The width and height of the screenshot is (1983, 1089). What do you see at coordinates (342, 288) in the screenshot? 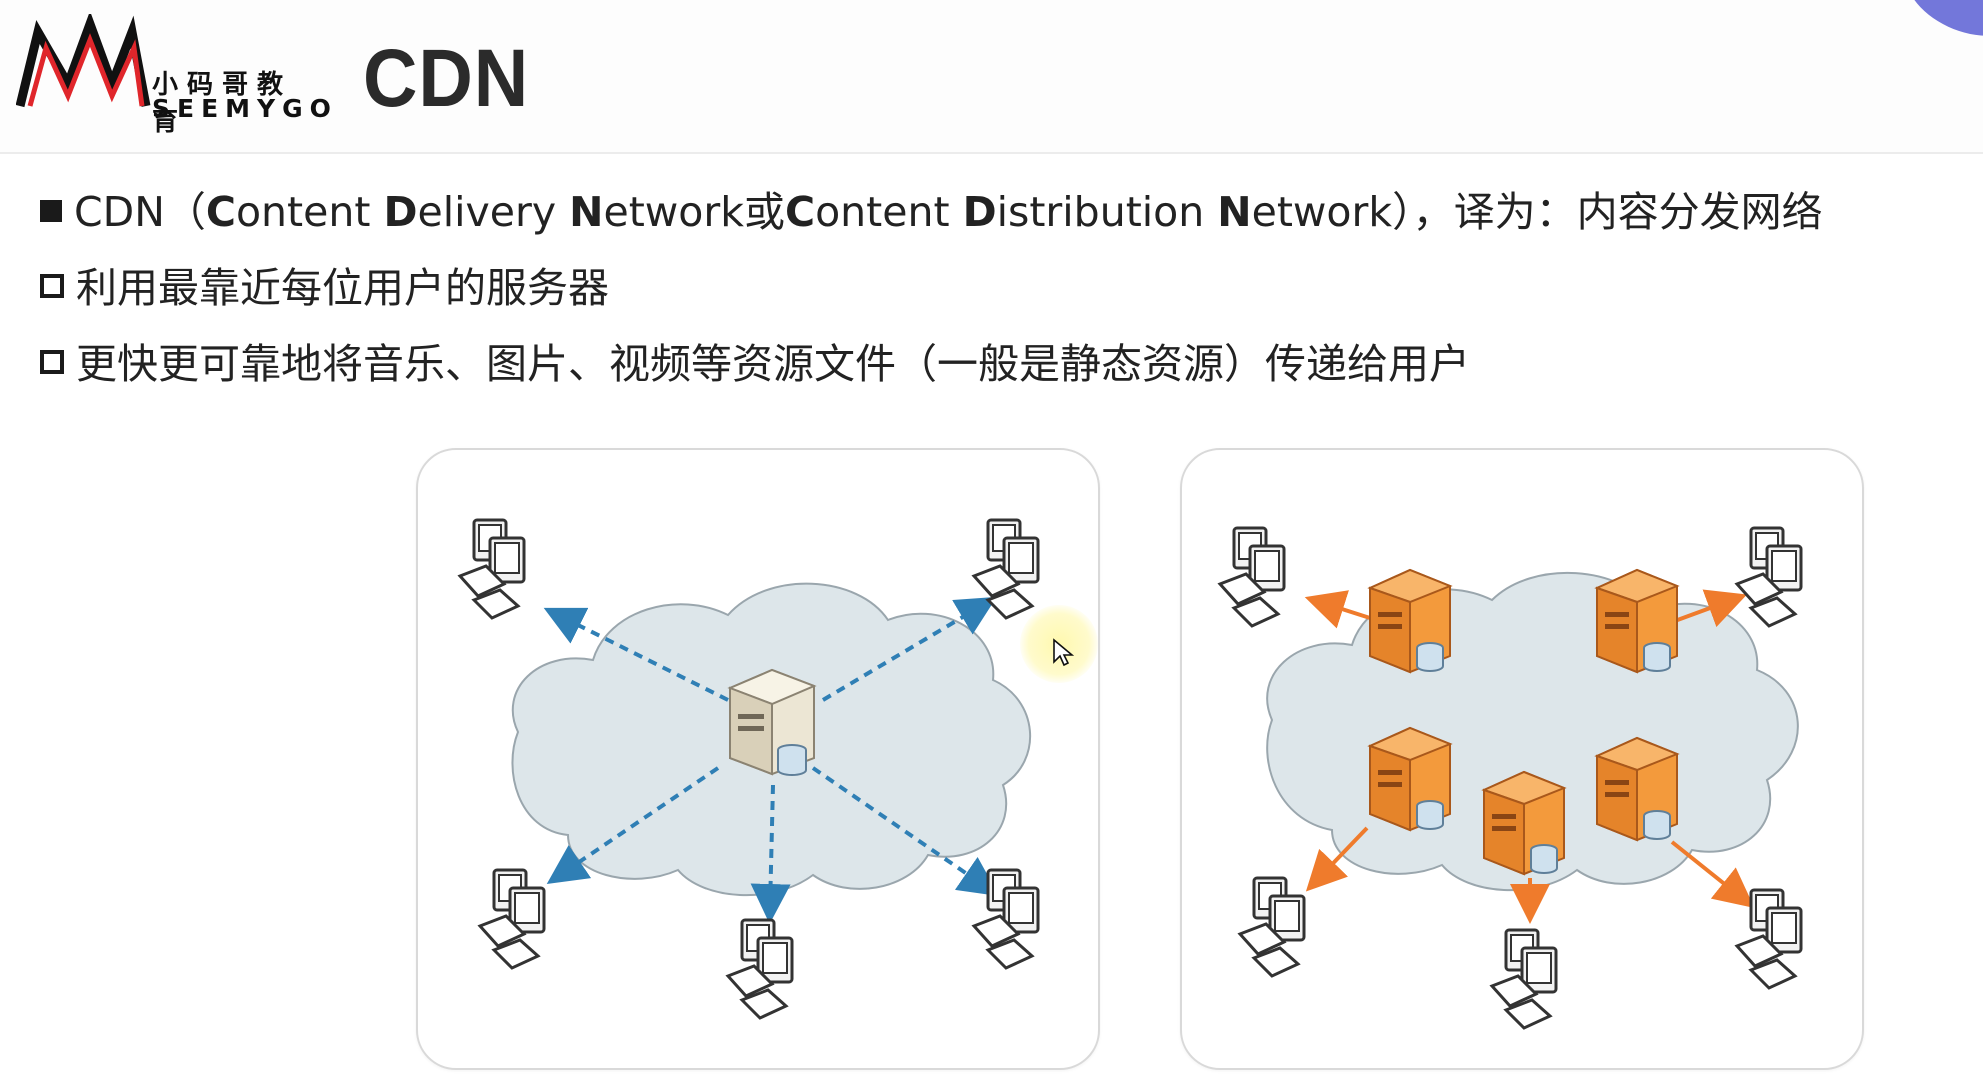
I see `bullet-text: 利用最靠近每位用户的服务器` at bounding box center [342, 288].